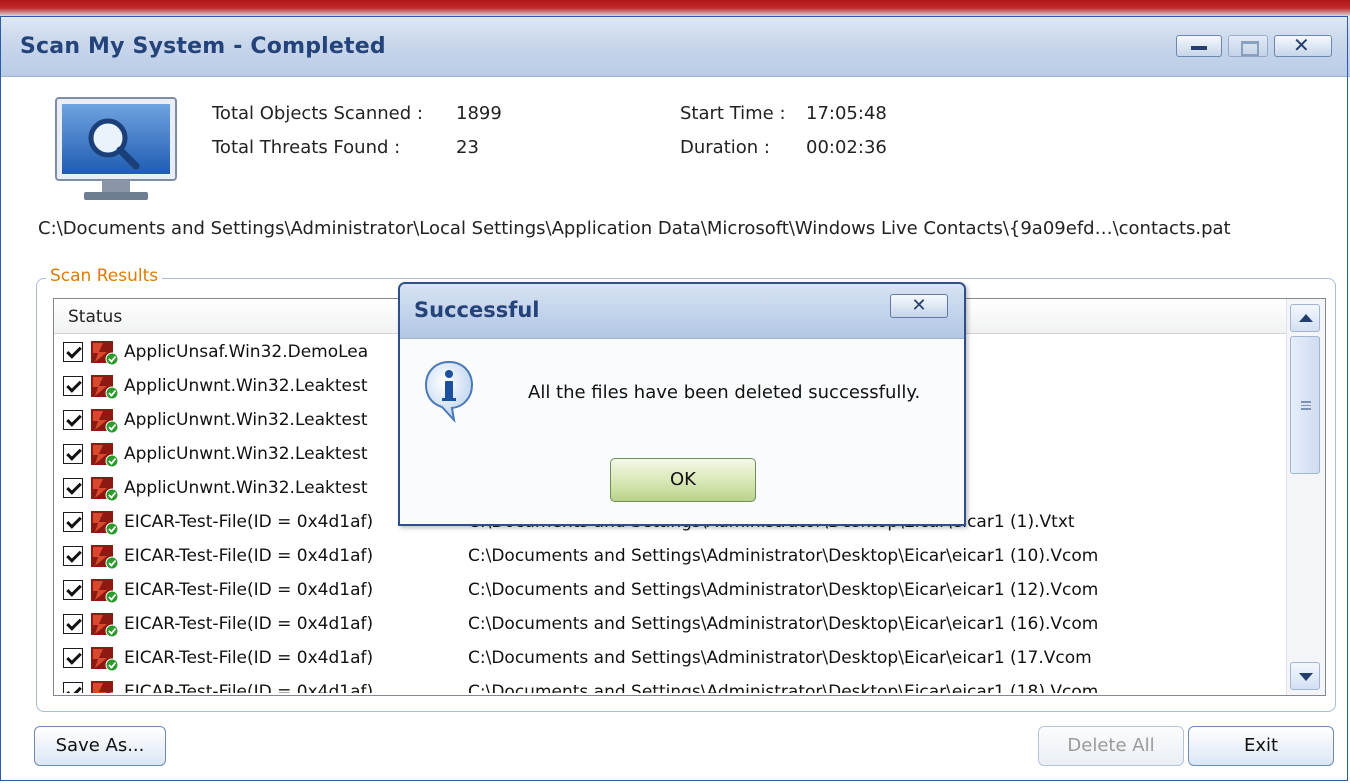 This screenshot has height=783, width=1350. I want to click on minimize-icon, so click(1199, 48).